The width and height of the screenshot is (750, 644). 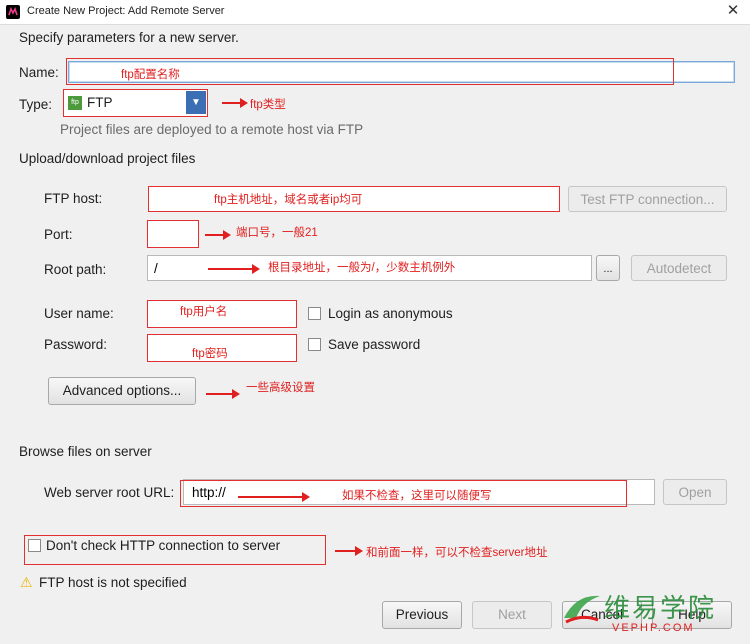 What do you see at coordinates (150, 75) in the screenshot?
I see `name-annotation: ftp配置名称` at bounding box center [150, 75].